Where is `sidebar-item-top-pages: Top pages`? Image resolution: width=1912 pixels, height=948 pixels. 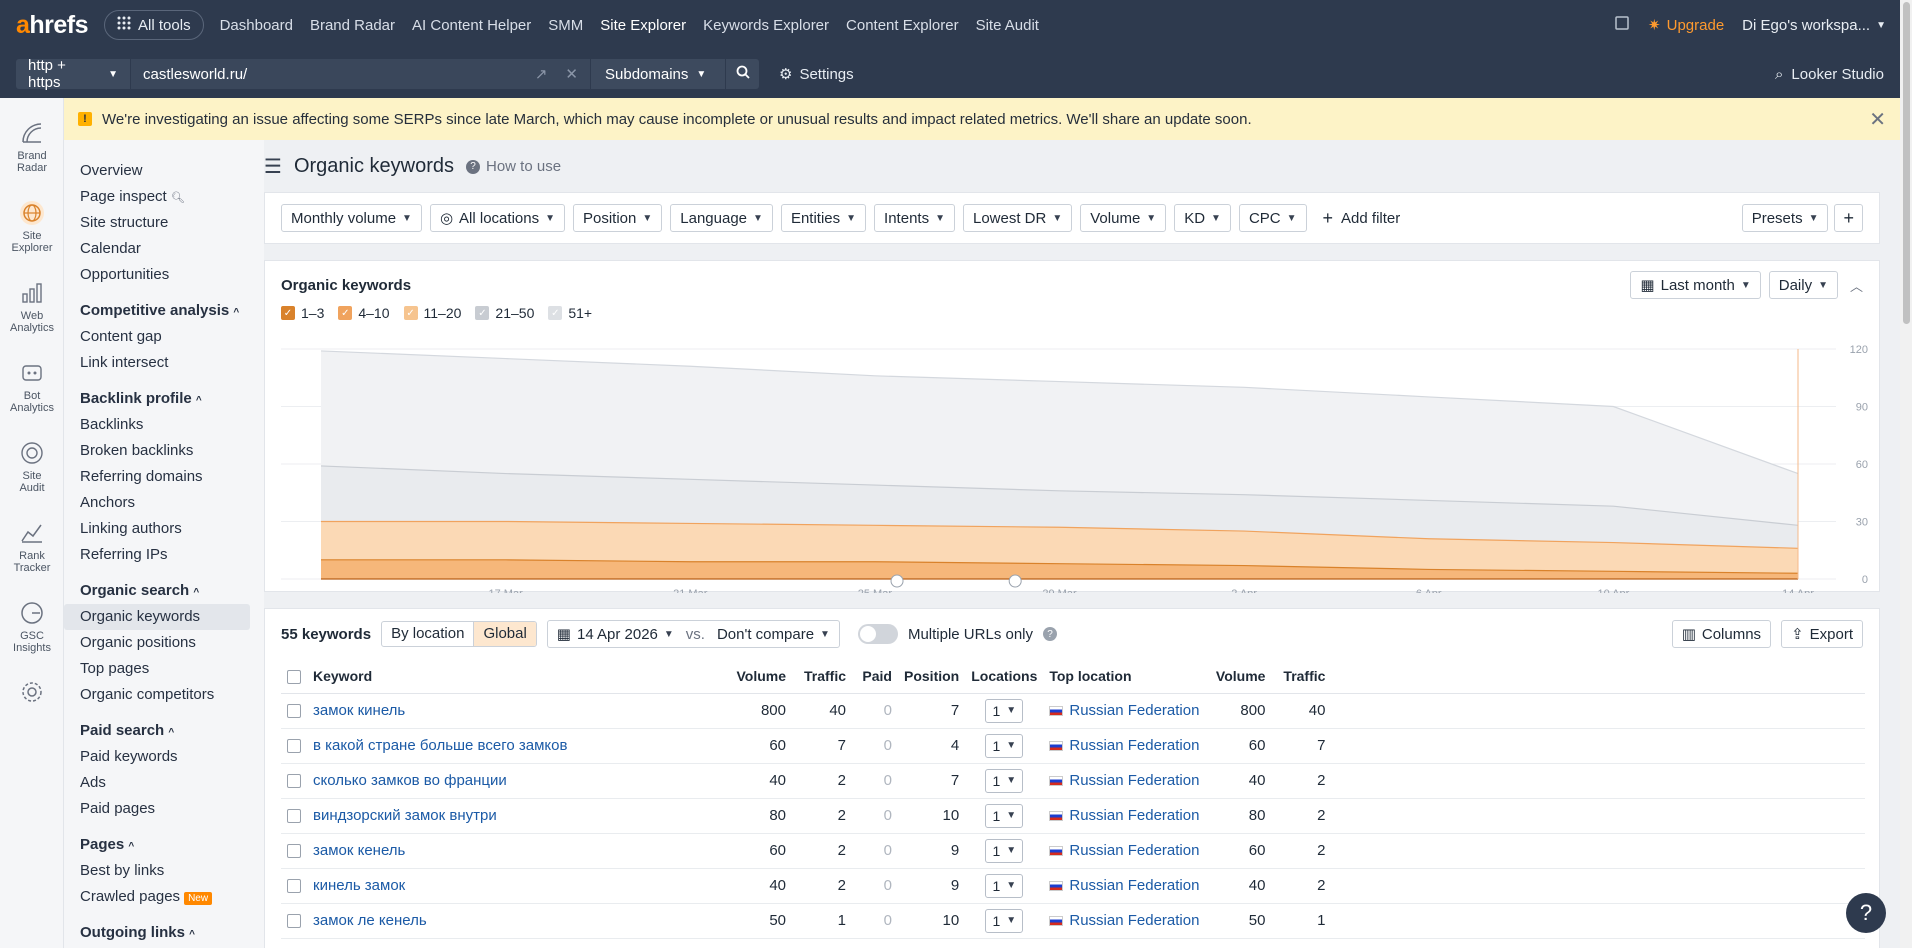 sidebar-item-top-pages: Top pages is located at coordinates (157, 669).